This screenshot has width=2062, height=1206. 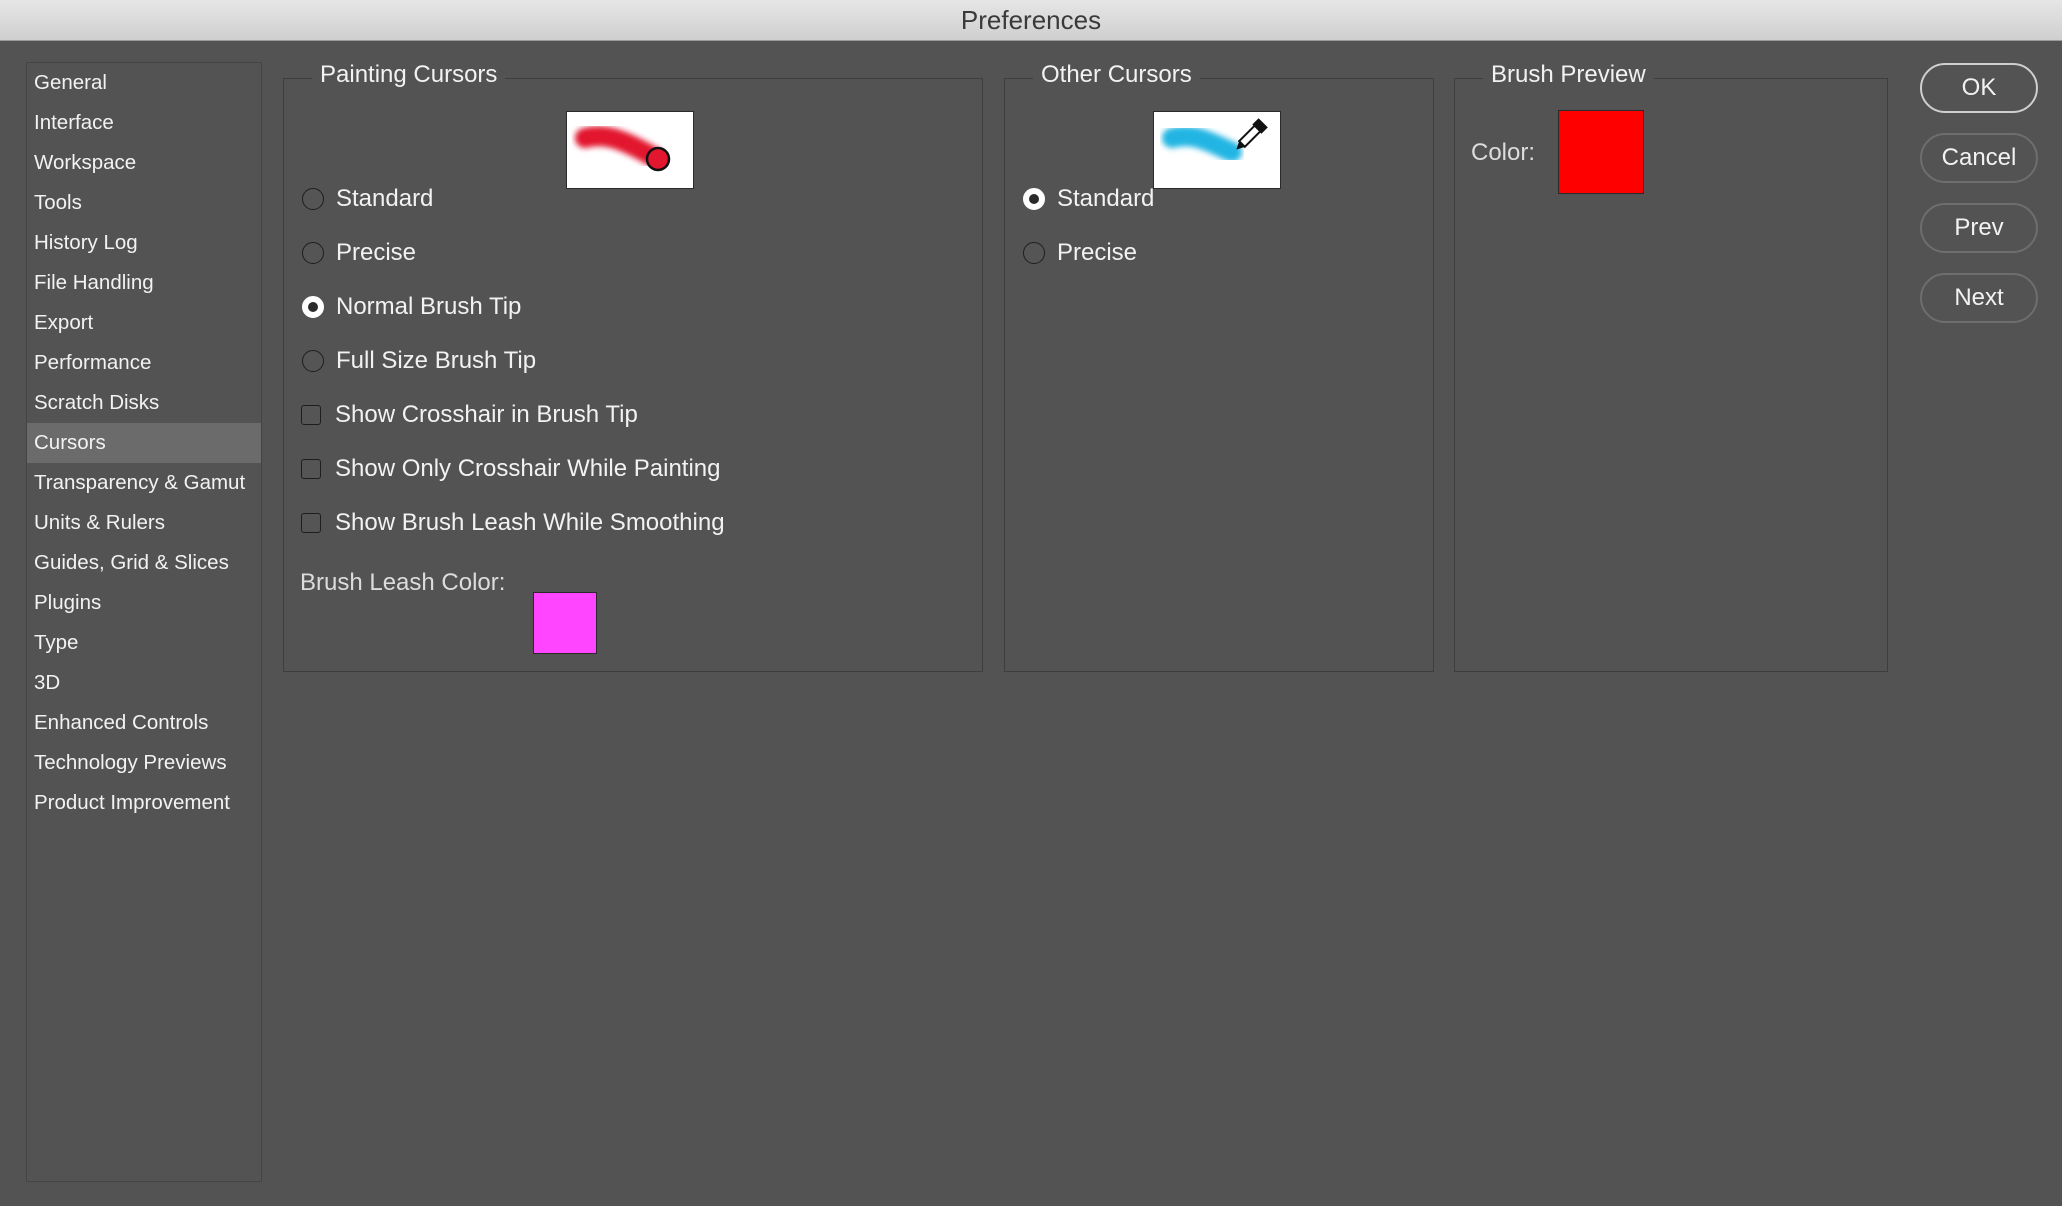 I want to click on sidebar-item-interface: Interface, so click(x=144, y=123).